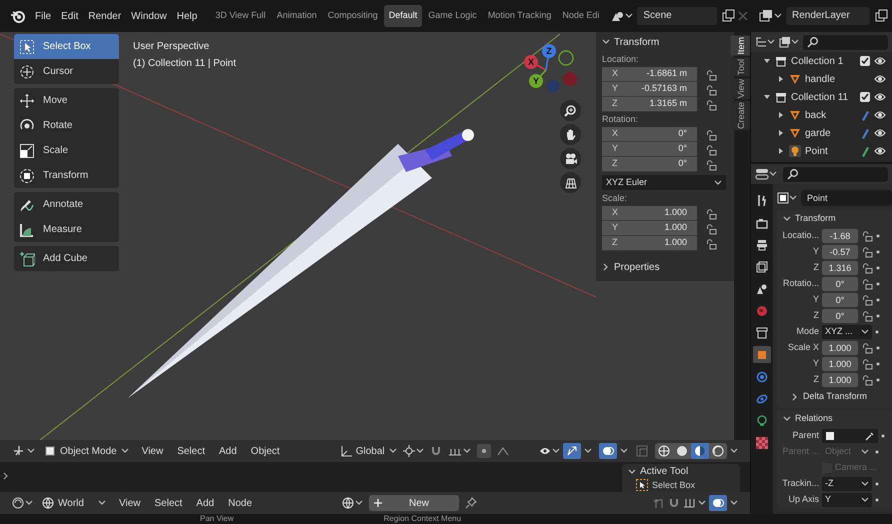 Image resolution: width=892 pixels, height=524 pixels. I want to click on panel-header: Relations, so click(834, 419).